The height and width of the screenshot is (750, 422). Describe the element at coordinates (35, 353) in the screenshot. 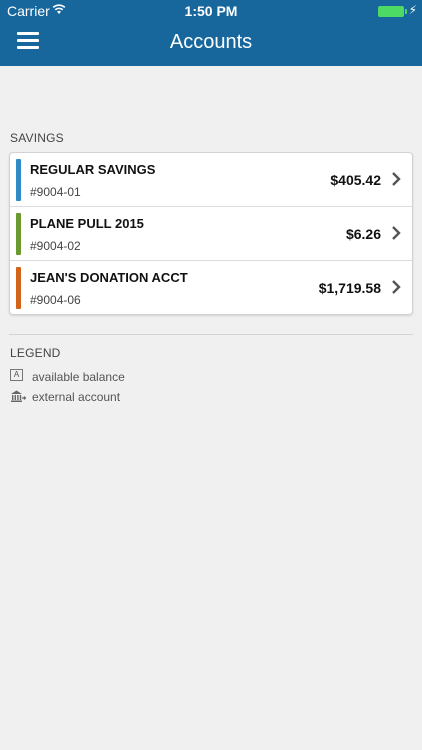

I see `legend-section-label: LEGEND` at that location.